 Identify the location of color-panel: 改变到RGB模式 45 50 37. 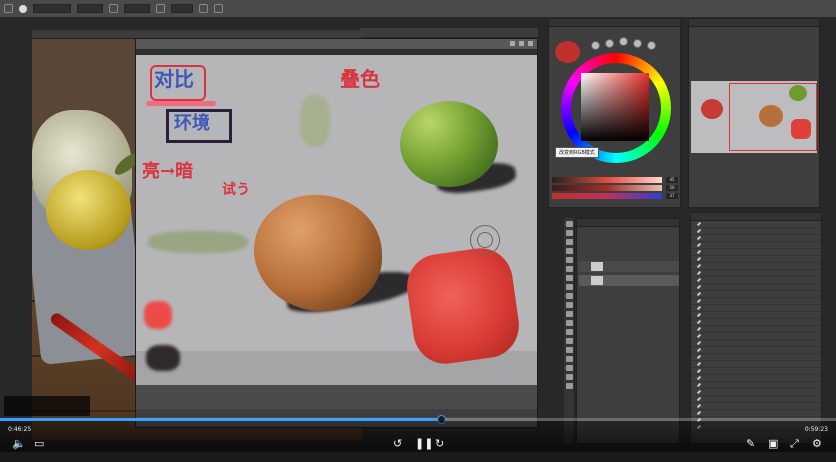
(614, 113).